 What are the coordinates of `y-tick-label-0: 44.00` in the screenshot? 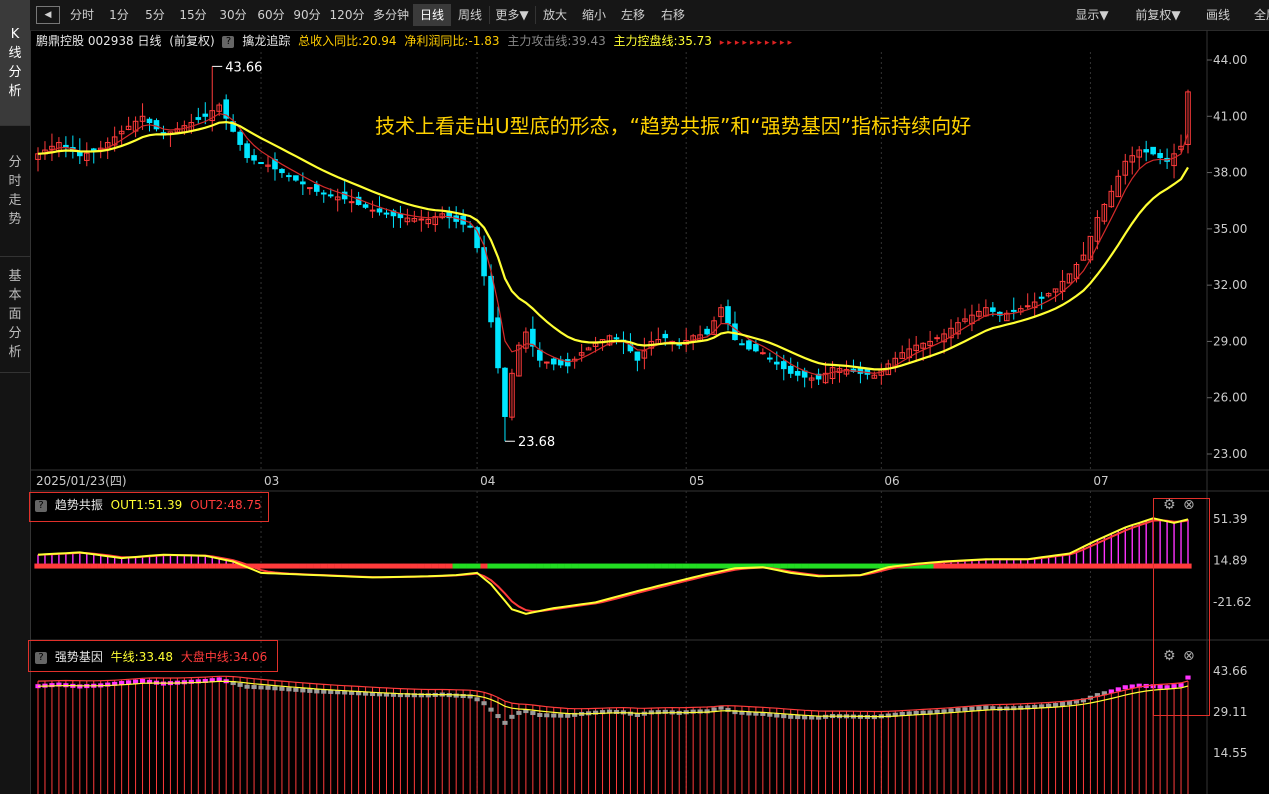 It's located at (1230, 60).